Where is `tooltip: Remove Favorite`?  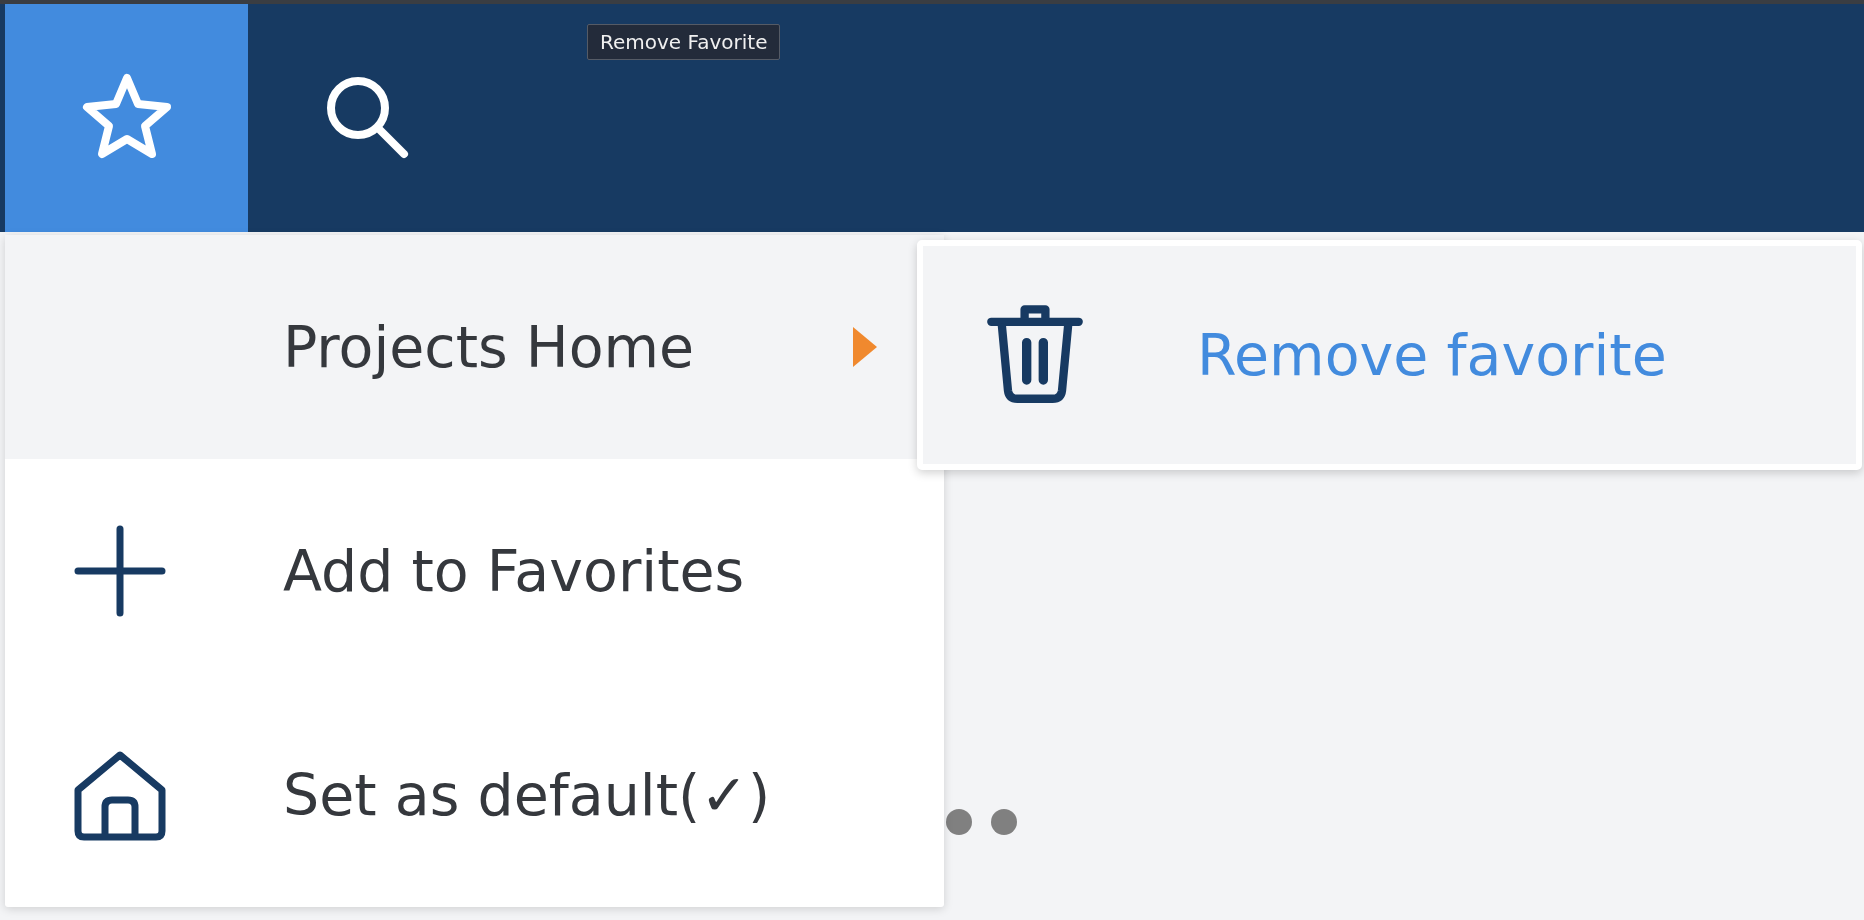
tooltip: Remove Favorite is located at coordinates (684, 42).